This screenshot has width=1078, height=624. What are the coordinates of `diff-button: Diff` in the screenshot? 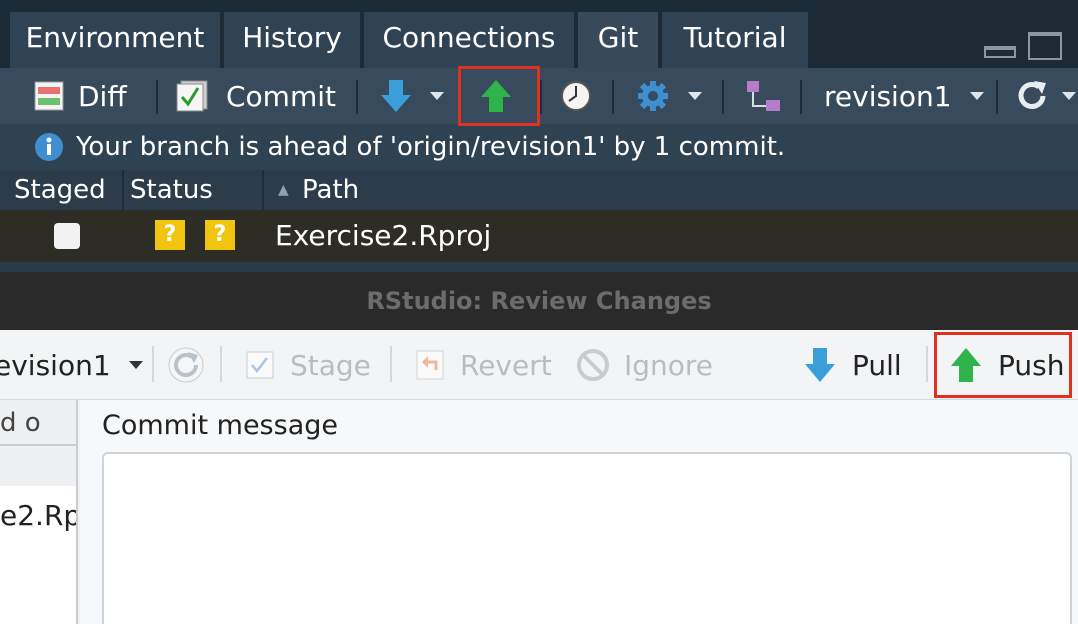 It's located at (80, 96).